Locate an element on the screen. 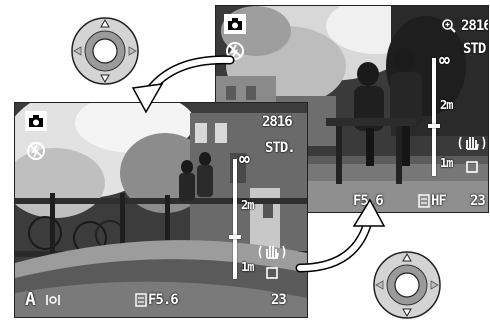 This screenshot has height=320, width=490. macro-mf-icon is located at coordinates (424, 201).